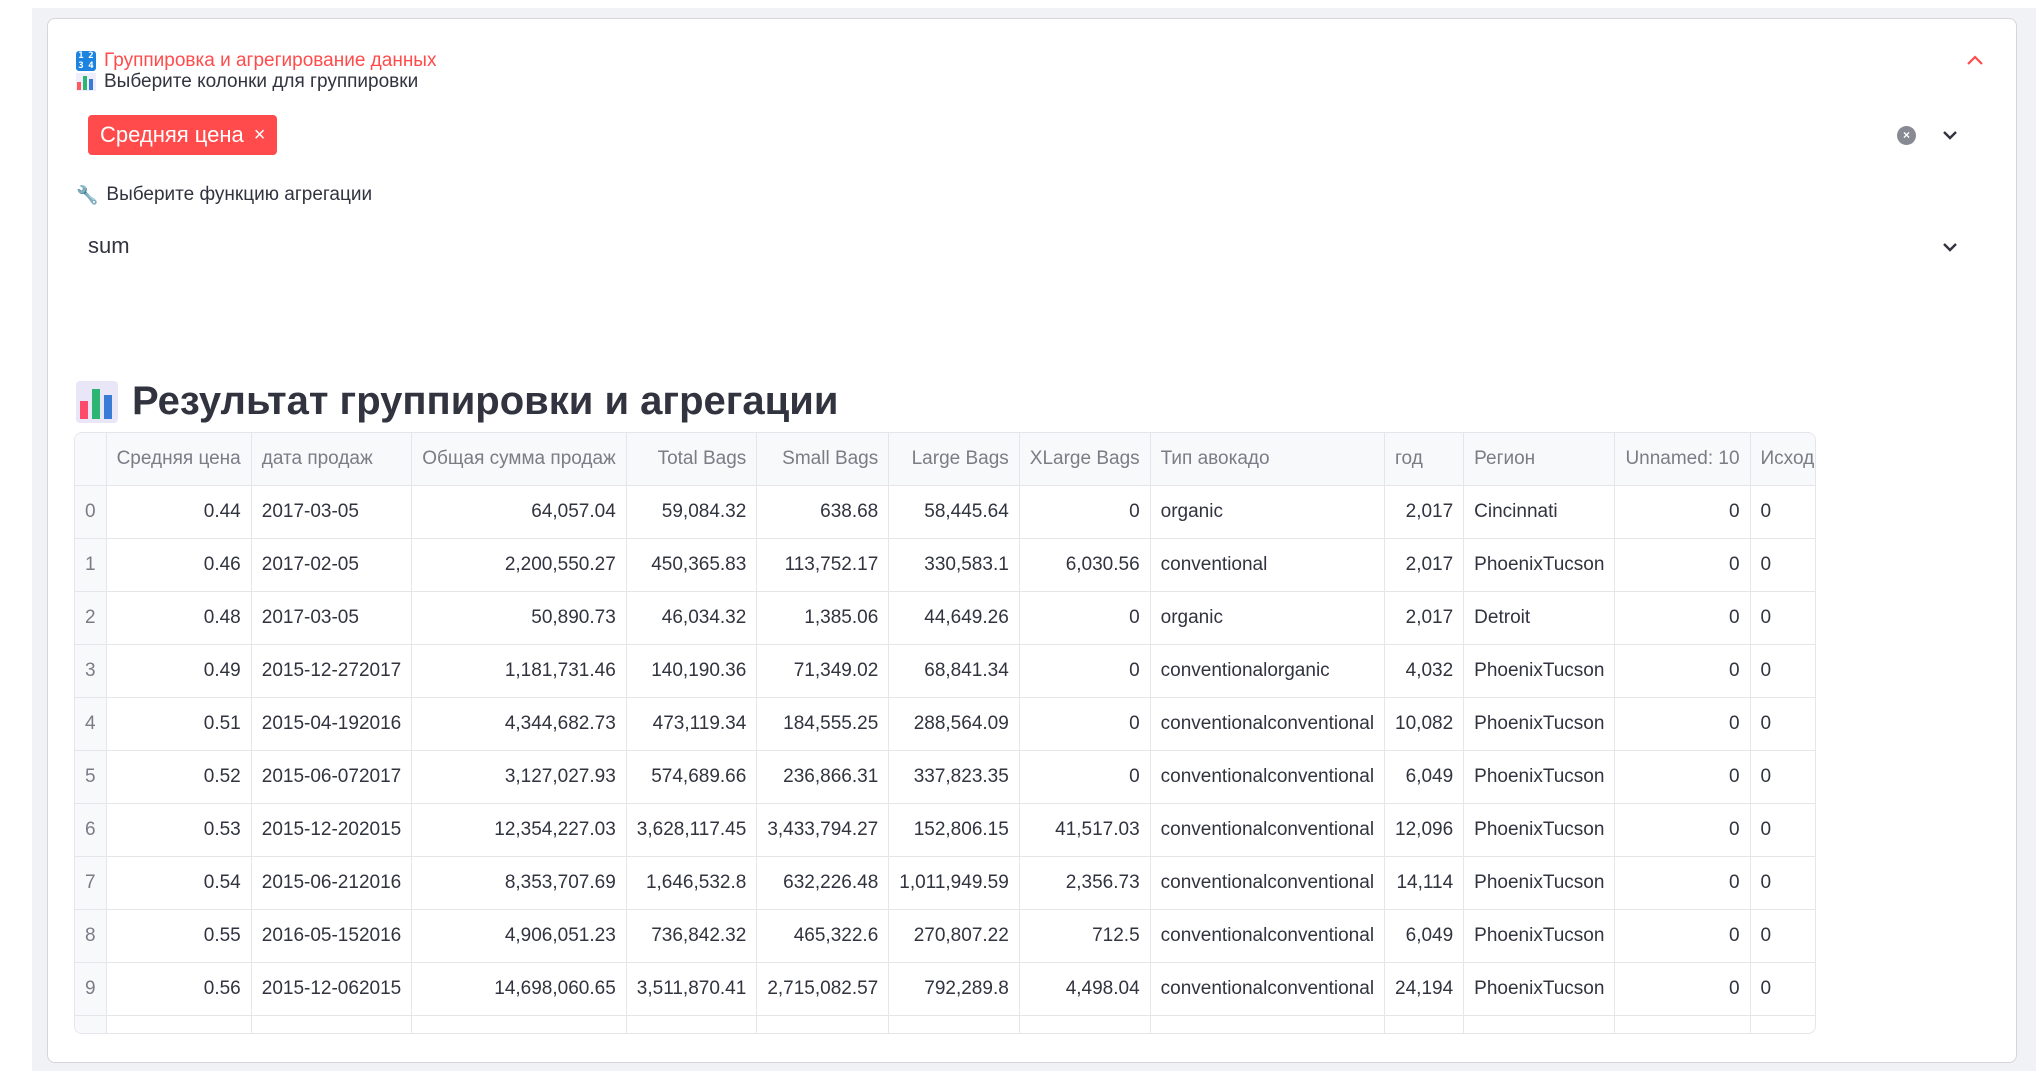 The width and height of the screenshot is (2036, 1071). What do you see at coordinates (823, 565) in the screenshot?
I see `table-cell: 113,752.17` at bounding box center [823, 565].